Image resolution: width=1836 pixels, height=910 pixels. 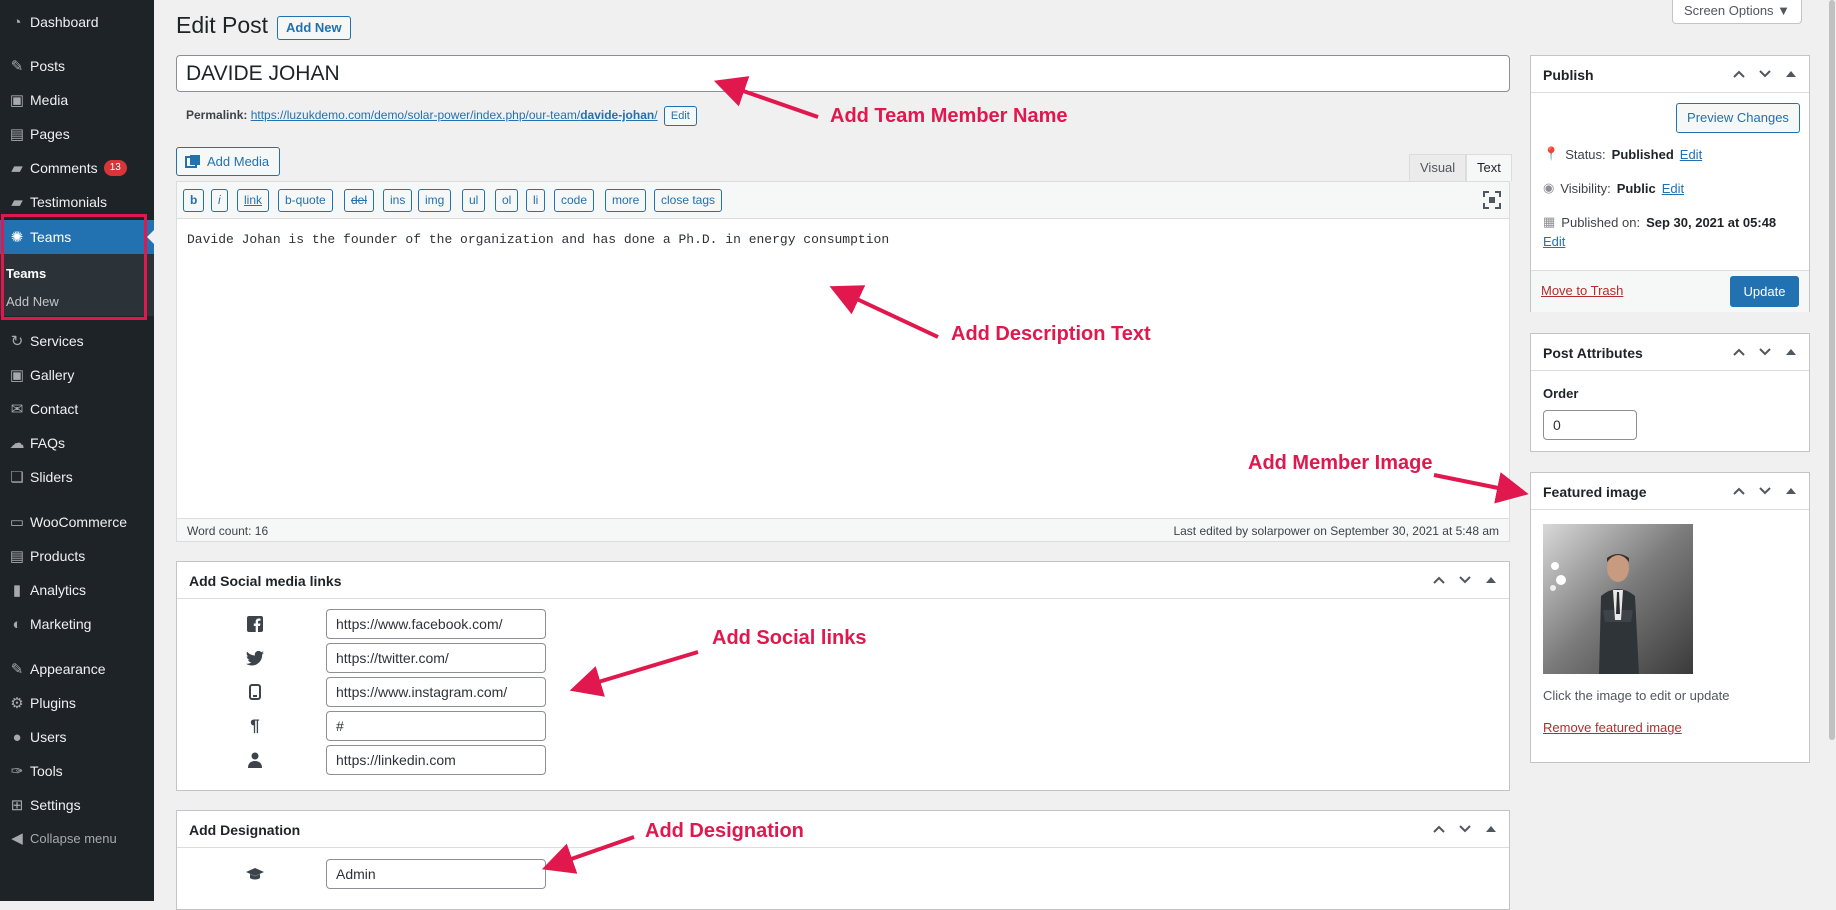 What do you see at coordinates (77, 624) in the screenshot?
I see `sidebar-item-marketing: ◐ Marketing` at bounding box center [77, 624].